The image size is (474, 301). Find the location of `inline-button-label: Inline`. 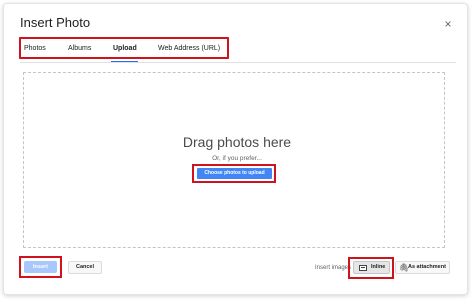

inline-button-label: Inline is located at coordinates (378, 267).